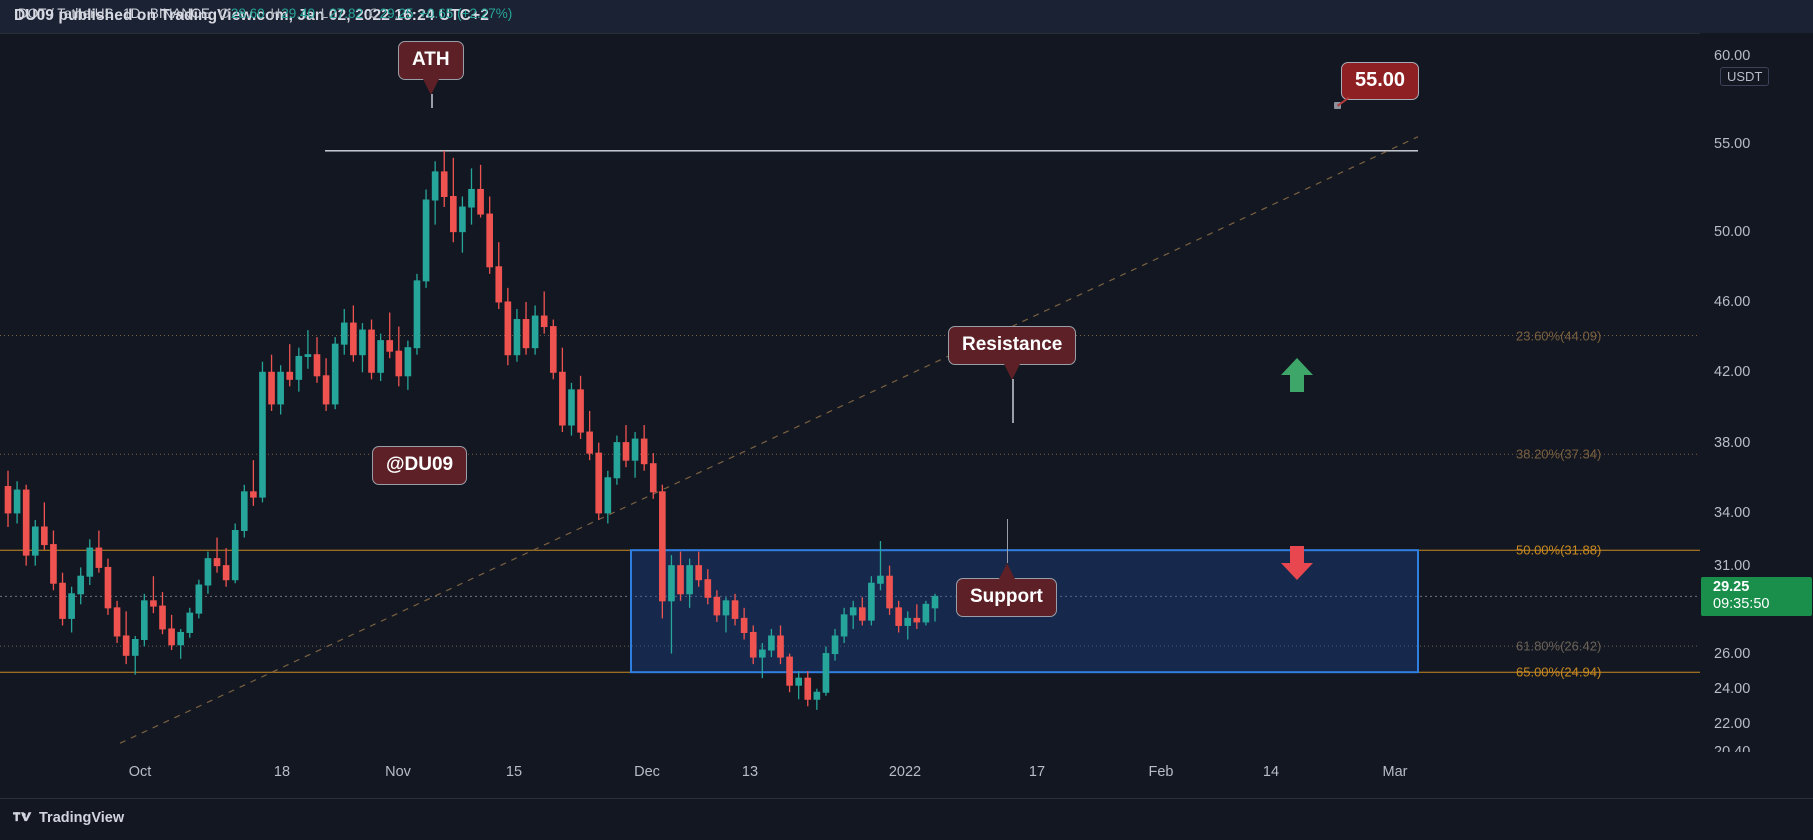  What do you see at coordinates (1012, 345) in the screenshot?
I see `resistance-callout: Resistance` at bounding box center [1012, 345].